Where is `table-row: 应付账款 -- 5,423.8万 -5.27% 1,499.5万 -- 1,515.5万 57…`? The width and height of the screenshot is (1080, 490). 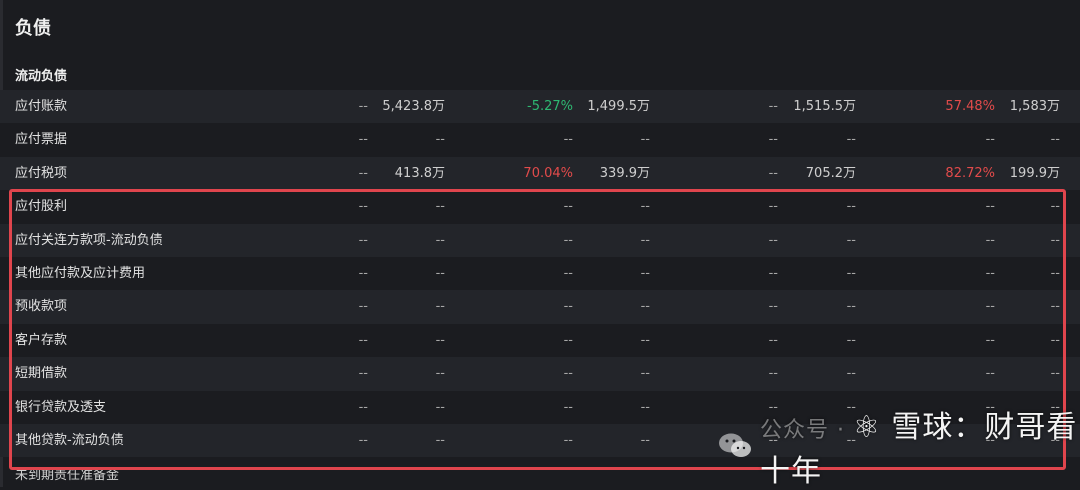 table-row: 应付账款 -- 5,423.8万 -5.27% 1,499.5万 -- 1,515.5万 57… is located at coordinates (540, 107).